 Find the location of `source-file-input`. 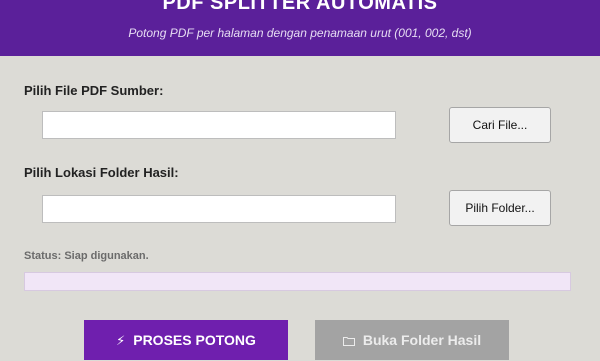

source-file-input is located at coordinates (219, 125).